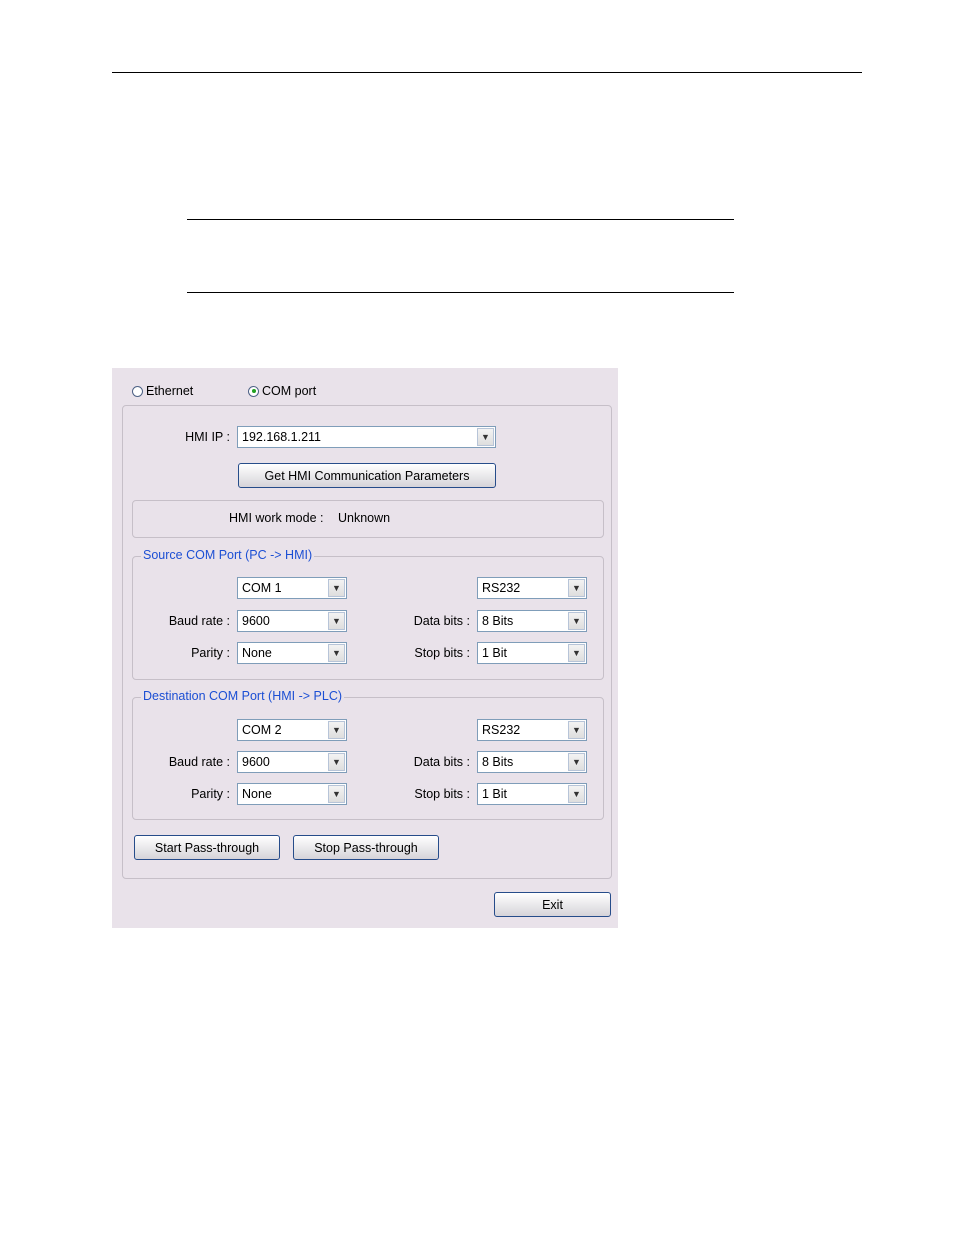 This screenshot has width=954, height=1235. I want to click on com-port-radio: COM port, so click(282, 391).